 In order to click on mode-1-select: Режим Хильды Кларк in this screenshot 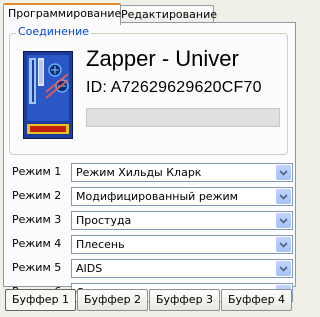, I will do `click(182, 172)`.